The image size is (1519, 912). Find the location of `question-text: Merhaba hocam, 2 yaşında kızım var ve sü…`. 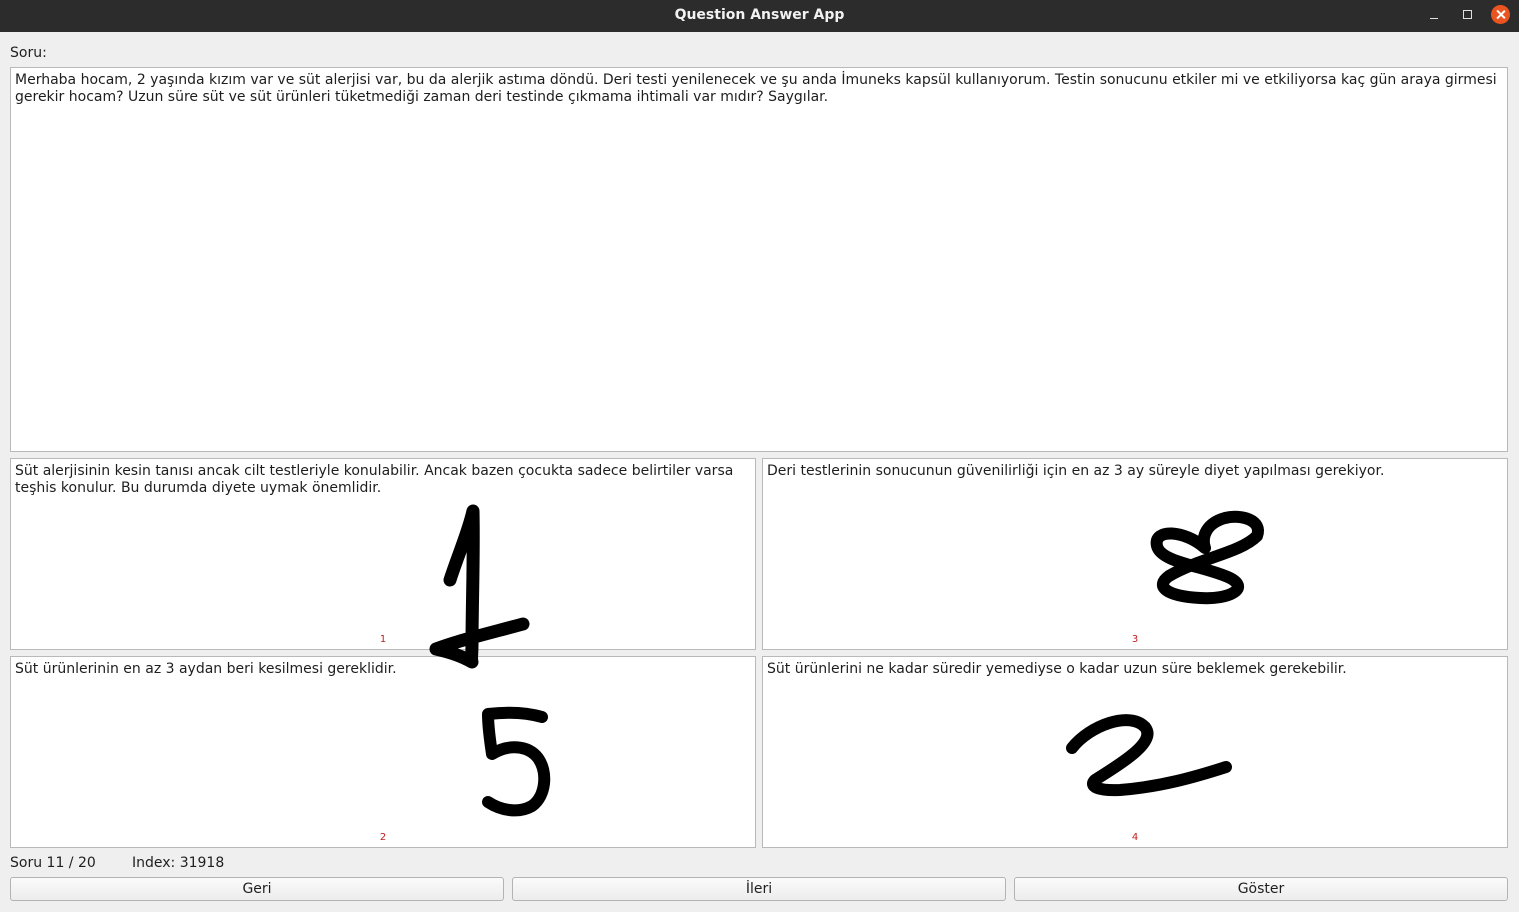

question-text: Merhaba hocam, 2 yaşında kızım var ve sü… is located at coordinates (756, 88).